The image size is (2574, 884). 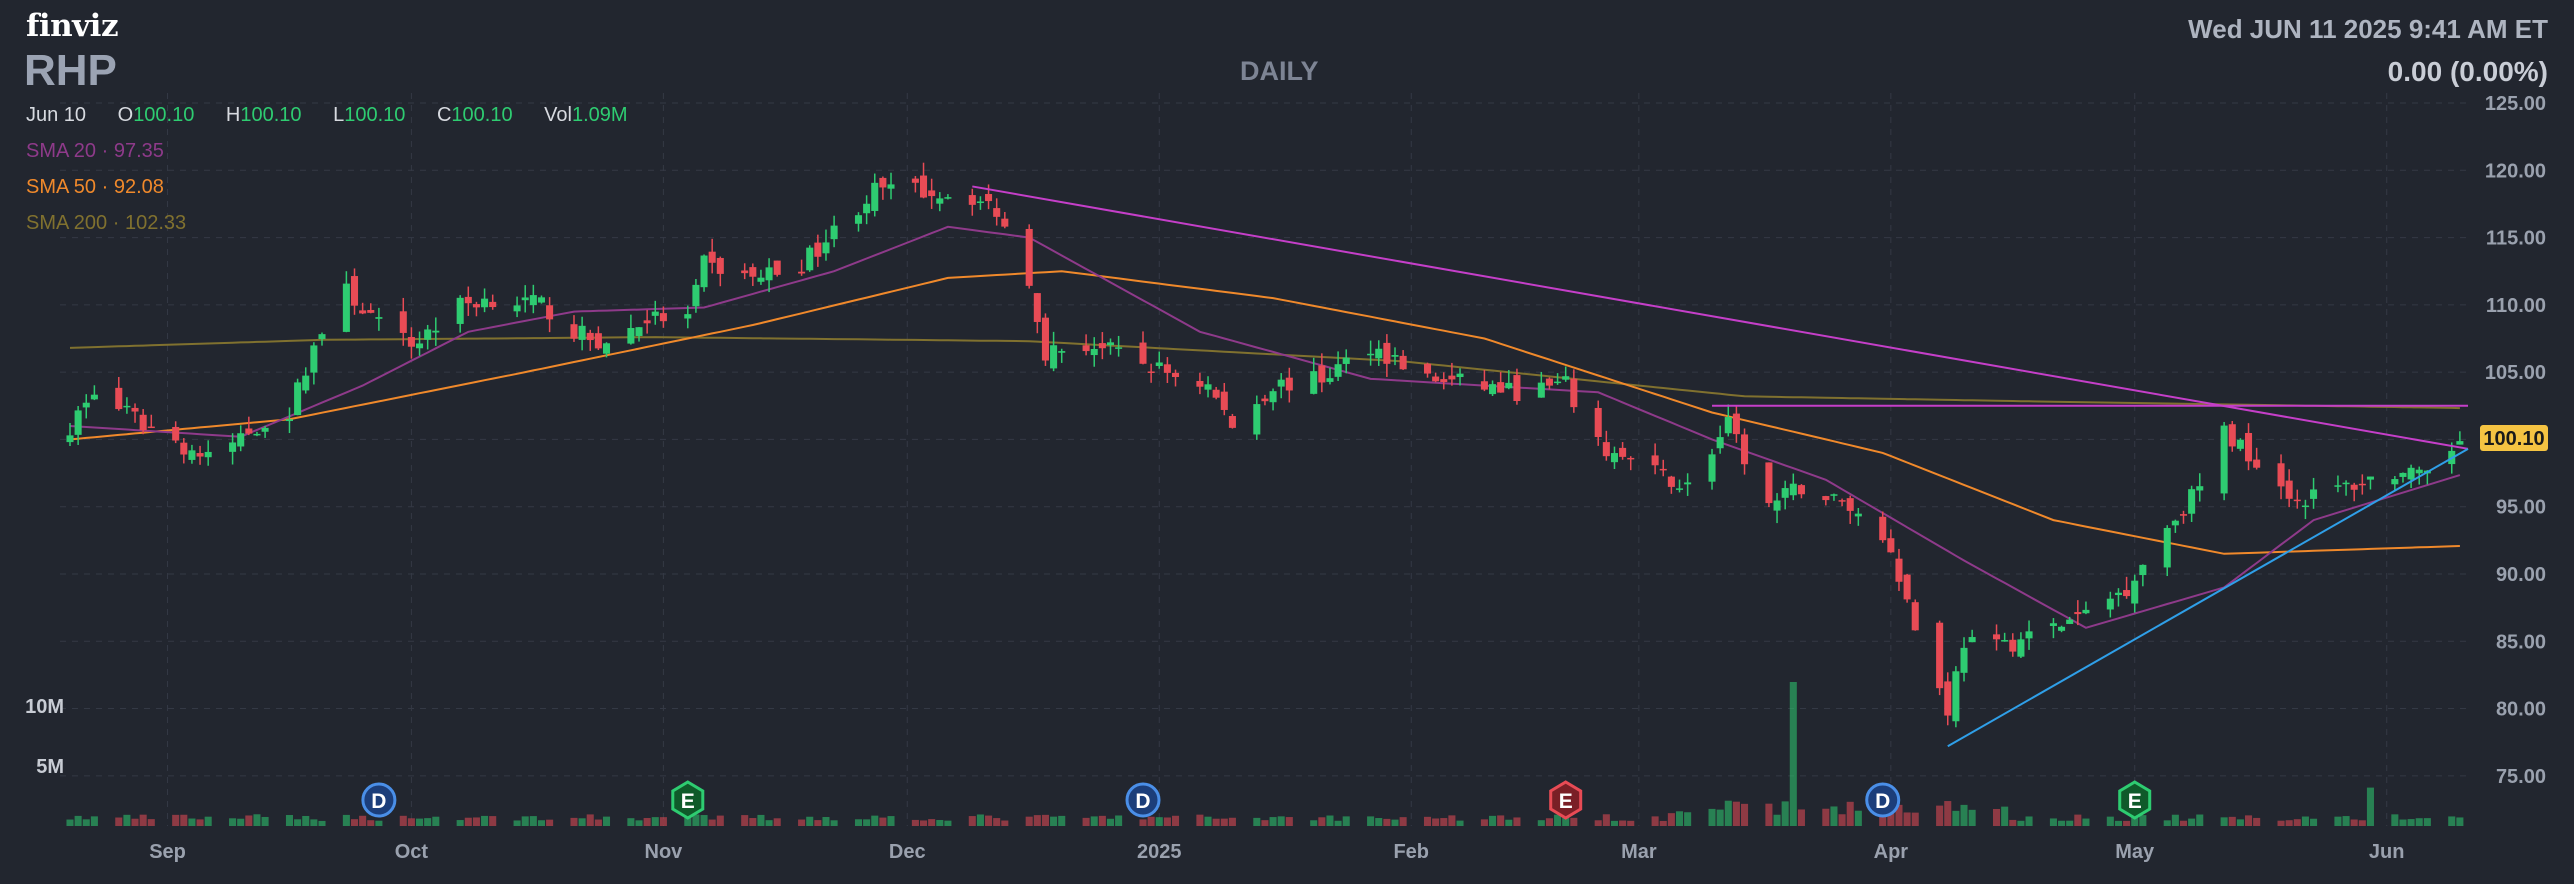 What do you see at coordinates (2521, 710) in the screenshot?
I see `price-tick-label: 80.00` at bounding box center [2521, 710].